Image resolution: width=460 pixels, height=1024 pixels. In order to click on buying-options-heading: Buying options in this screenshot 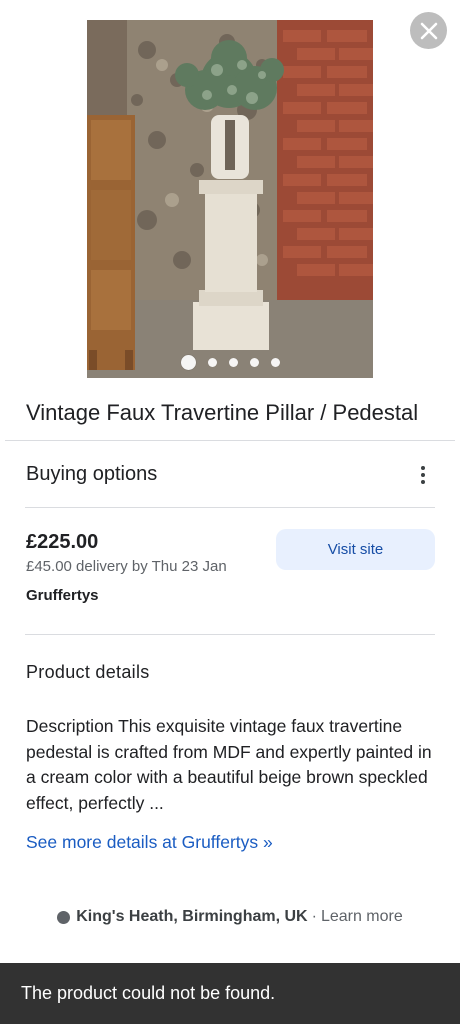, I will do `click(92, 474)`.